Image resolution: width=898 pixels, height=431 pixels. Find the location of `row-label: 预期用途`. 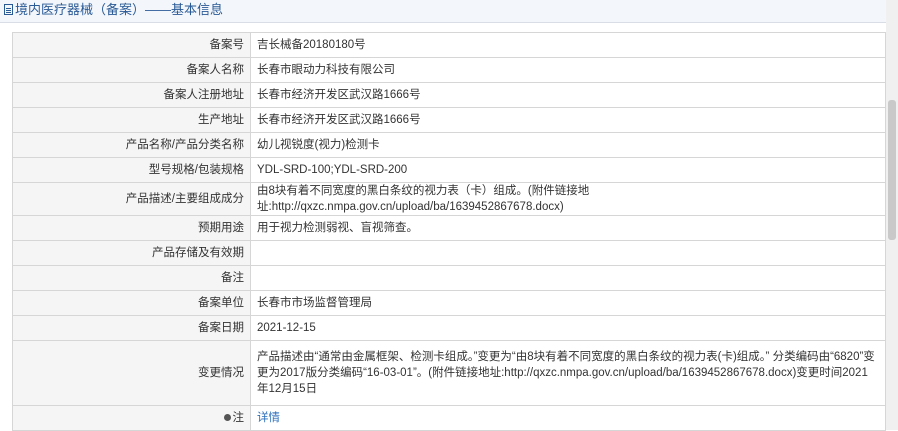

row-label: 预期用途 is located at coordinates (131, 228).